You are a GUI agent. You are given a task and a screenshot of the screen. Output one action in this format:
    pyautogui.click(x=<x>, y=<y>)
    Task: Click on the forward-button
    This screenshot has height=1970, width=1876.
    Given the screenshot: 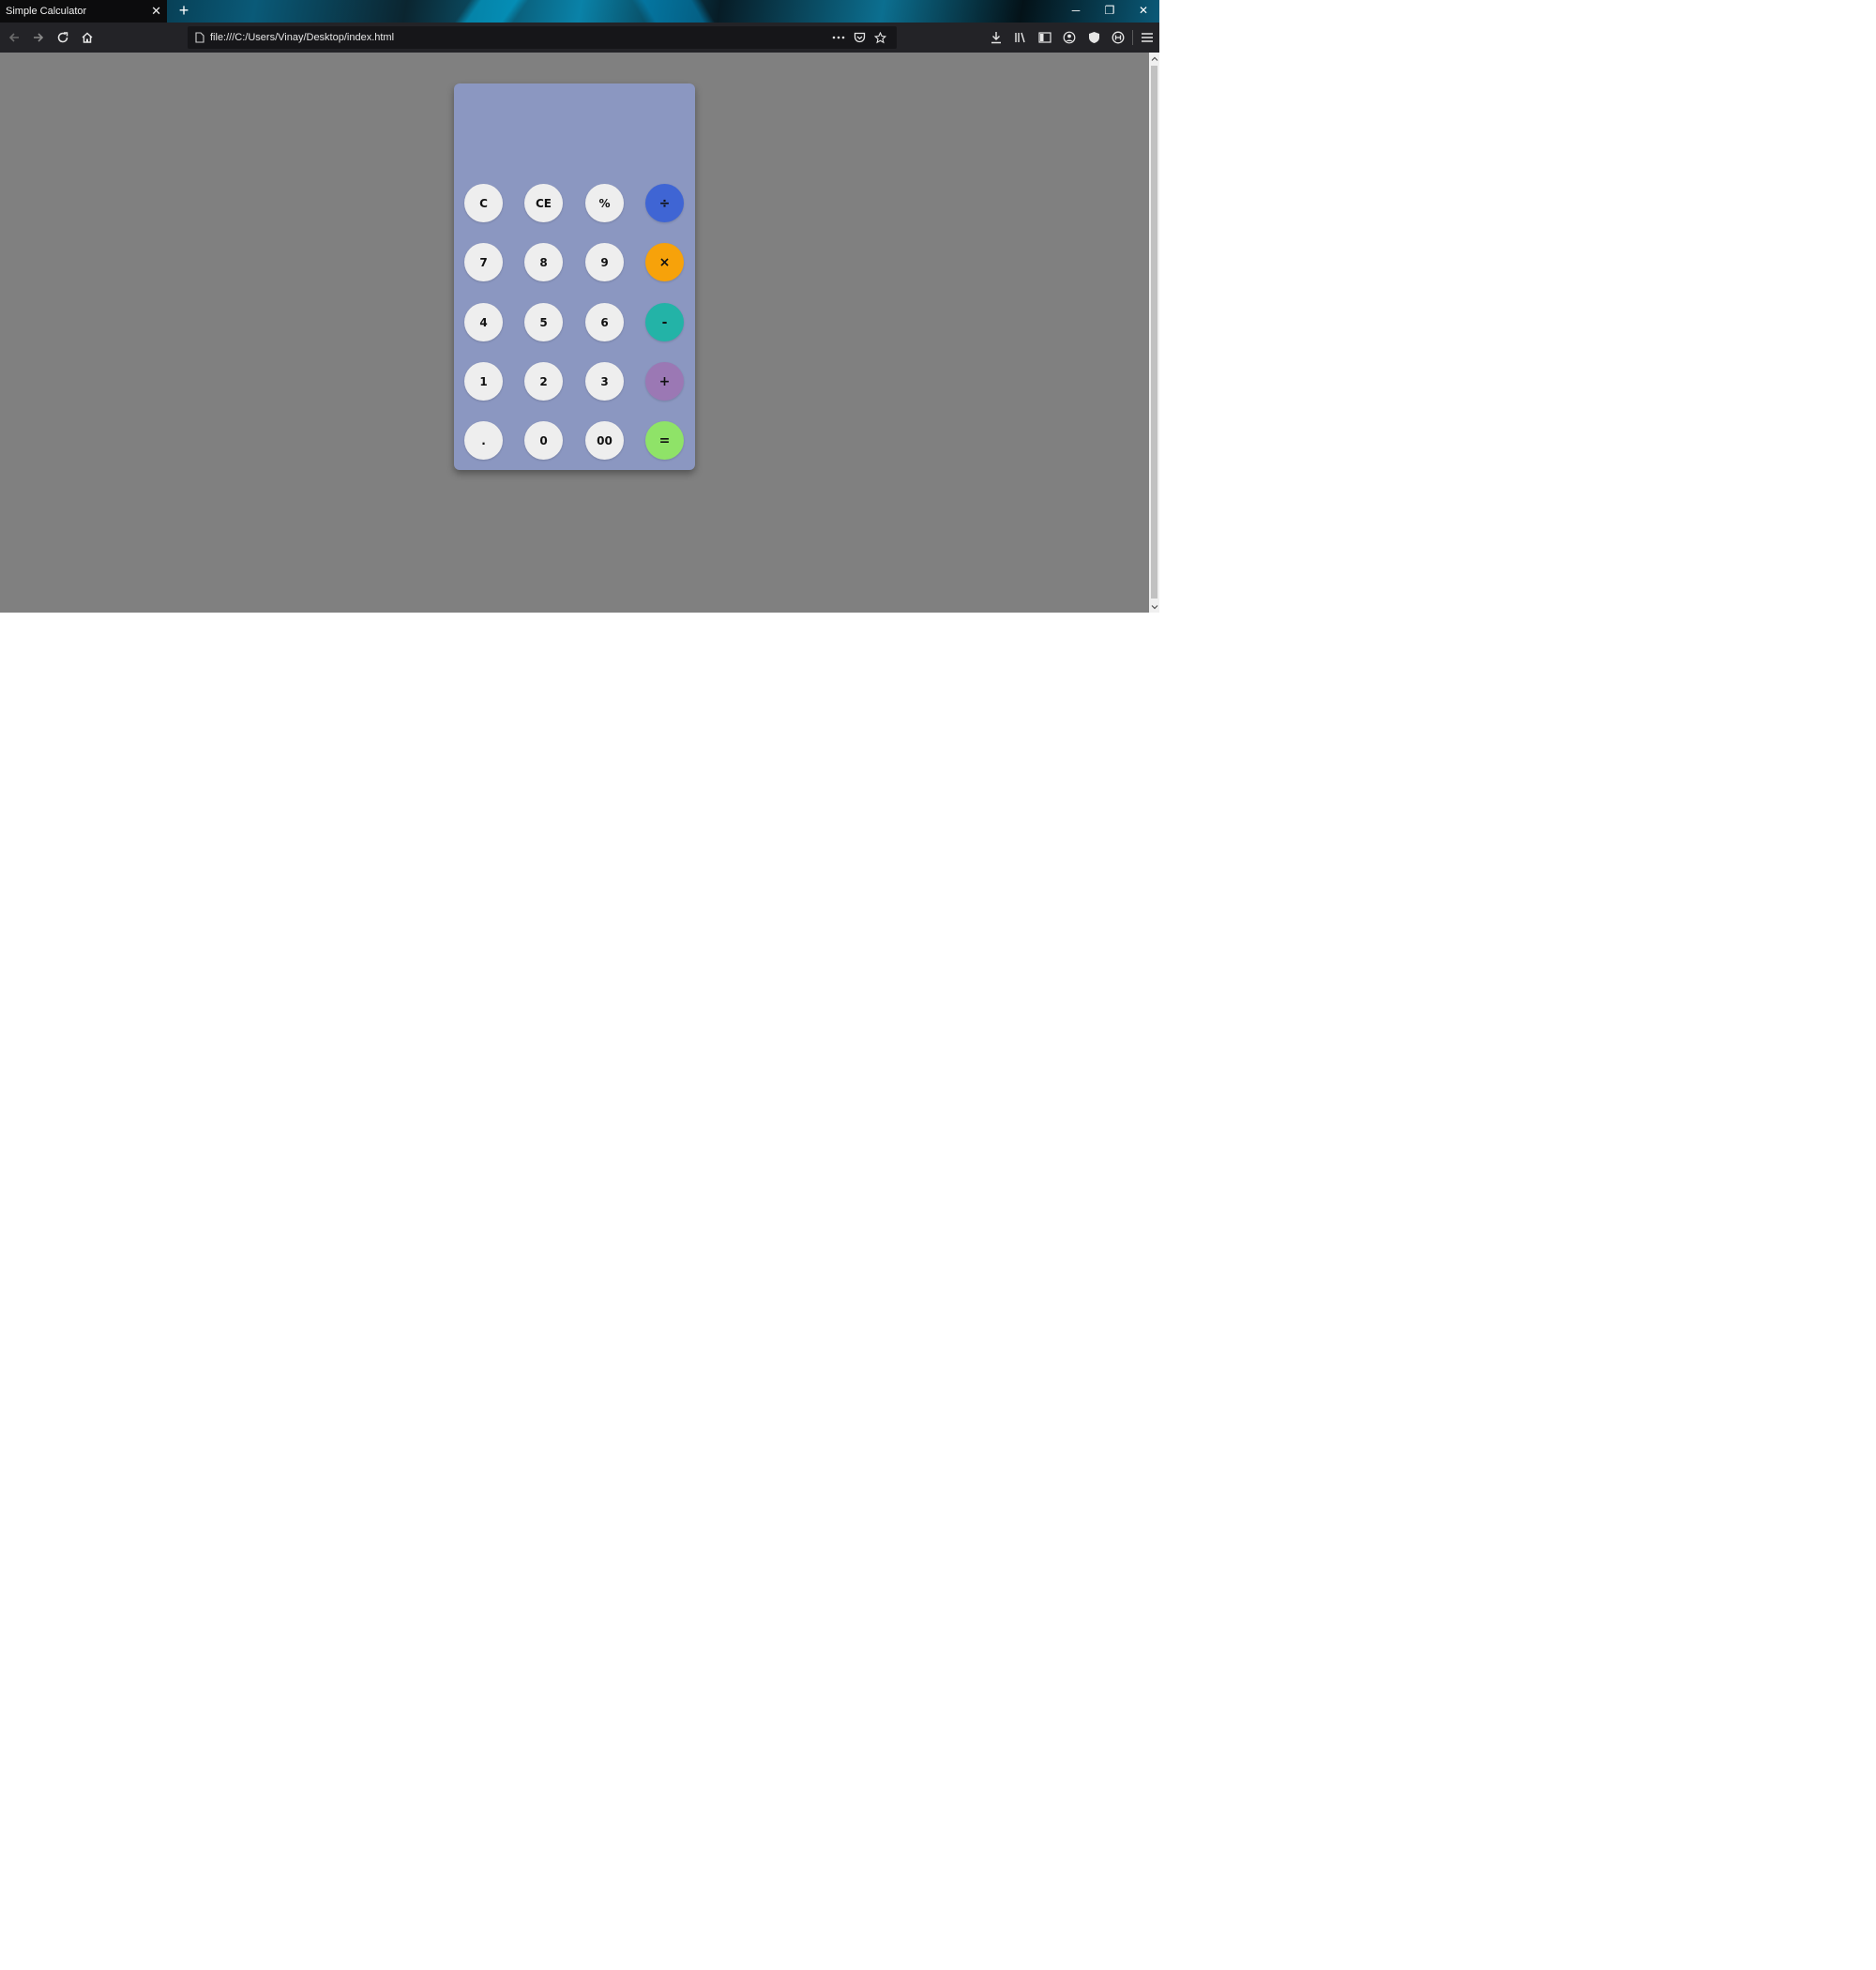 What is the action you would take?
    pyautogui.click(x=38, y=37)
    